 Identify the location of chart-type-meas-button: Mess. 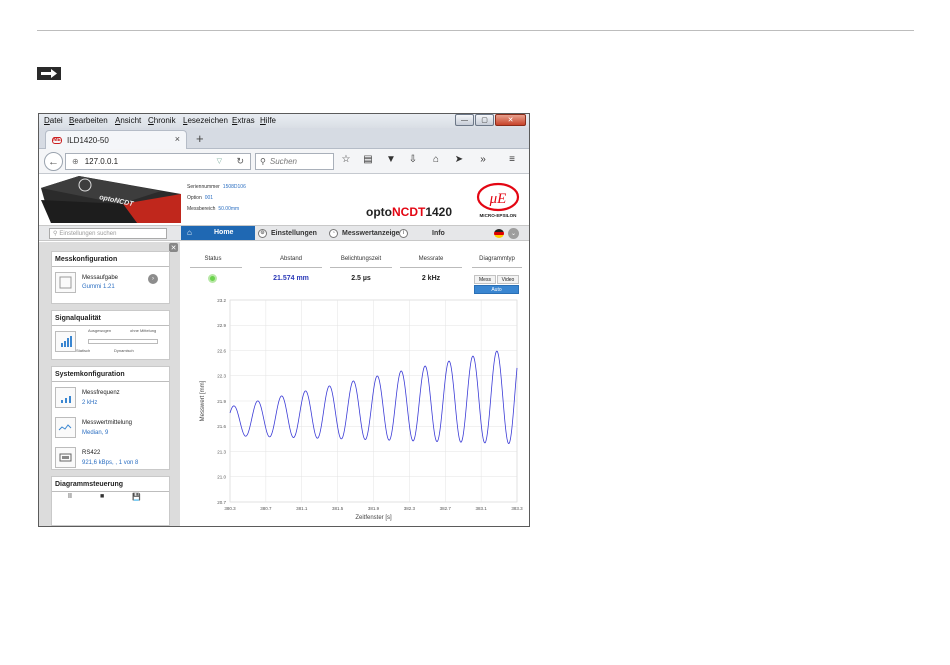
(485, 279).